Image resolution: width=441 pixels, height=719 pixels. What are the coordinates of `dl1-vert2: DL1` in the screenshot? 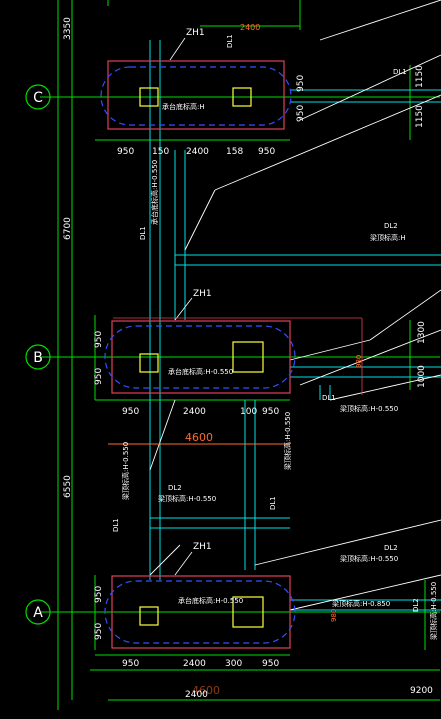 It's located at (273, 503).